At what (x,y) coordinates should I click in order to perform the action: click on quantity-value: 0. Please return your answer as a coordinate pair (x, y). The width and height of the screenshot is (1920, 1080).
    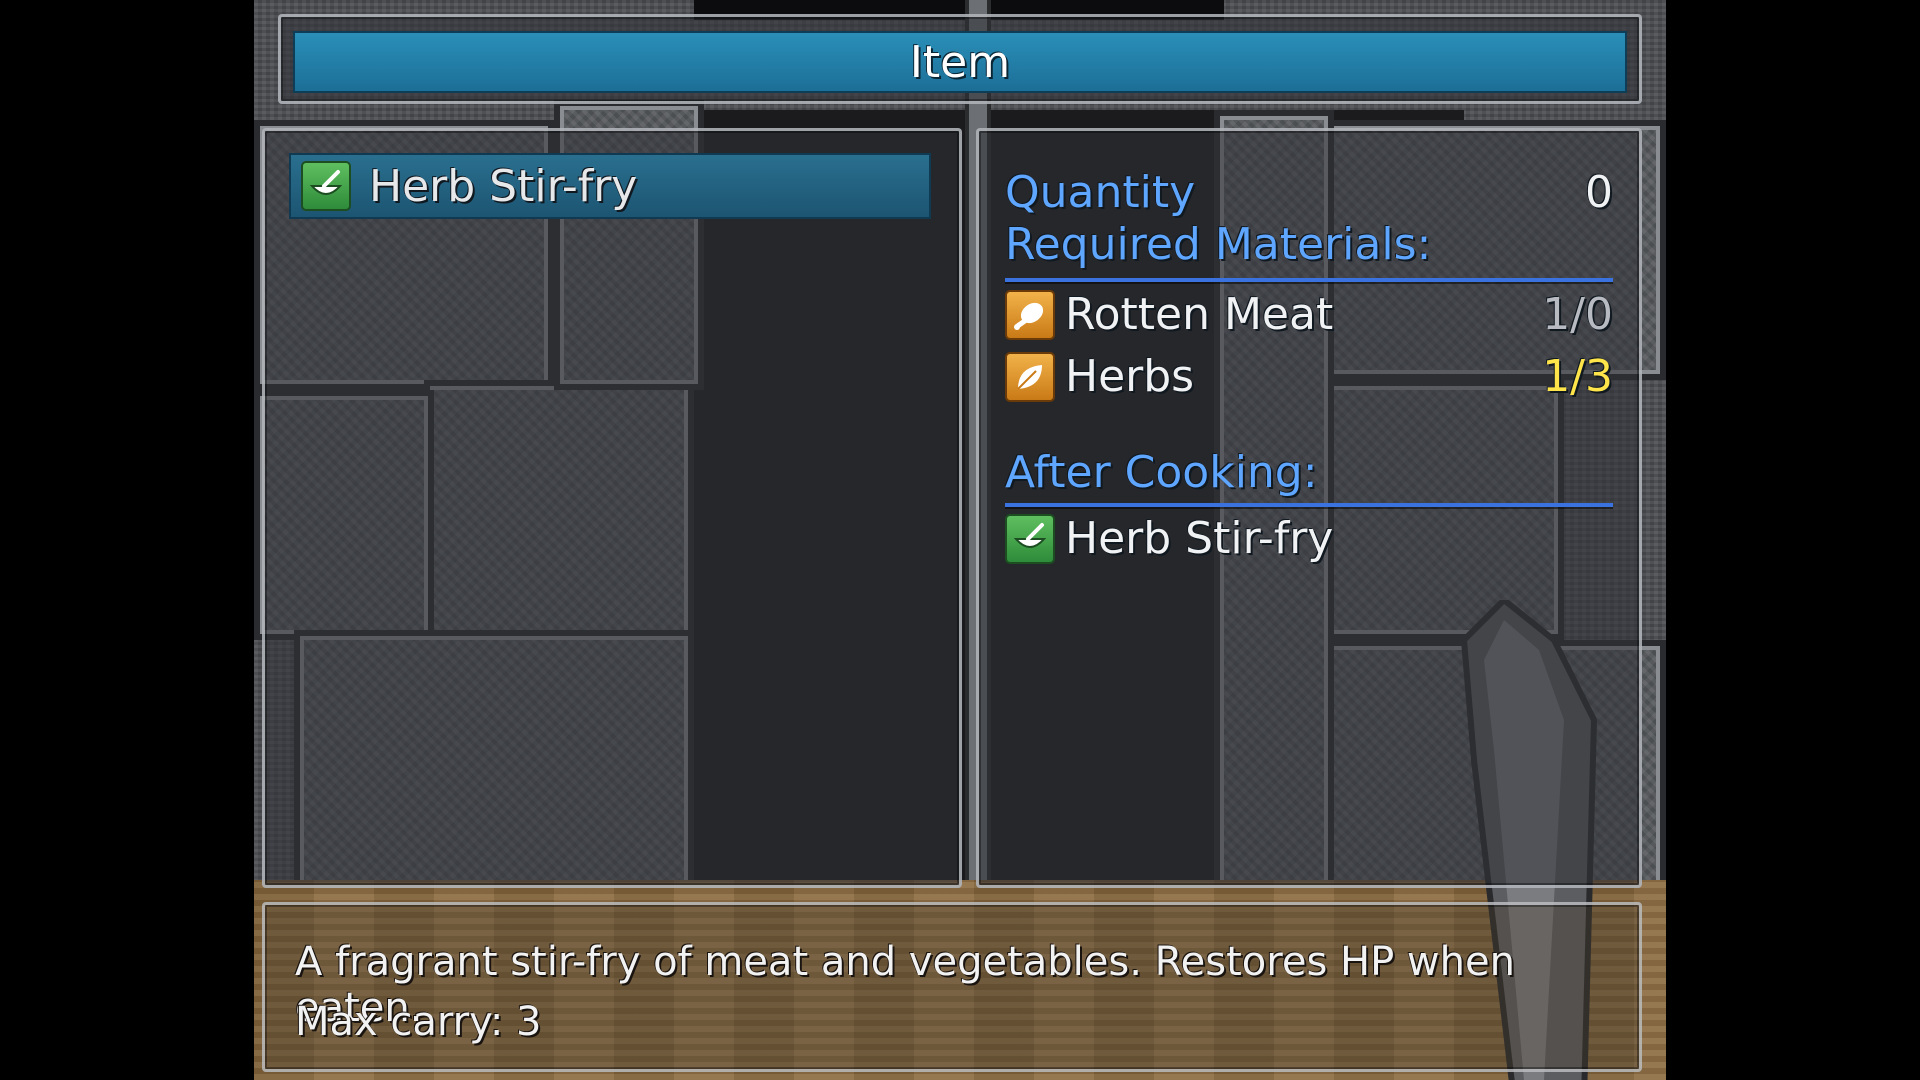
    Looking at the image, I should click on (1599, 192).